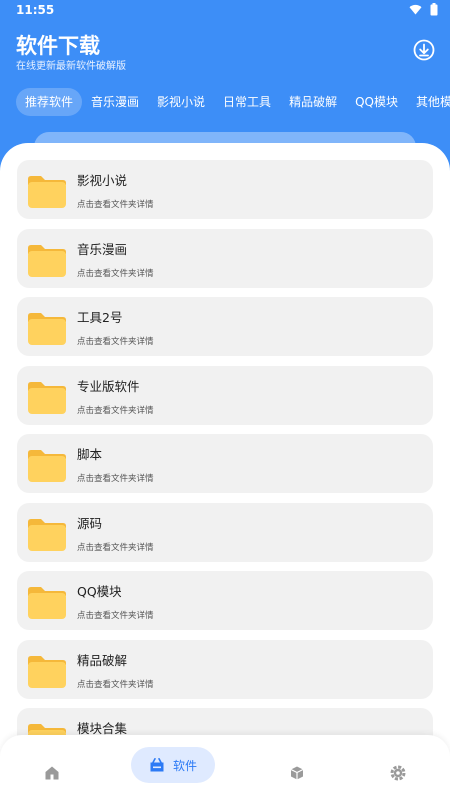 This screenshot has width=450, height=800. Describe the element at coordinates (225, 669) in the screenshot. I see `folder-card: 精品破解点击查看文件夹详情` at that location.